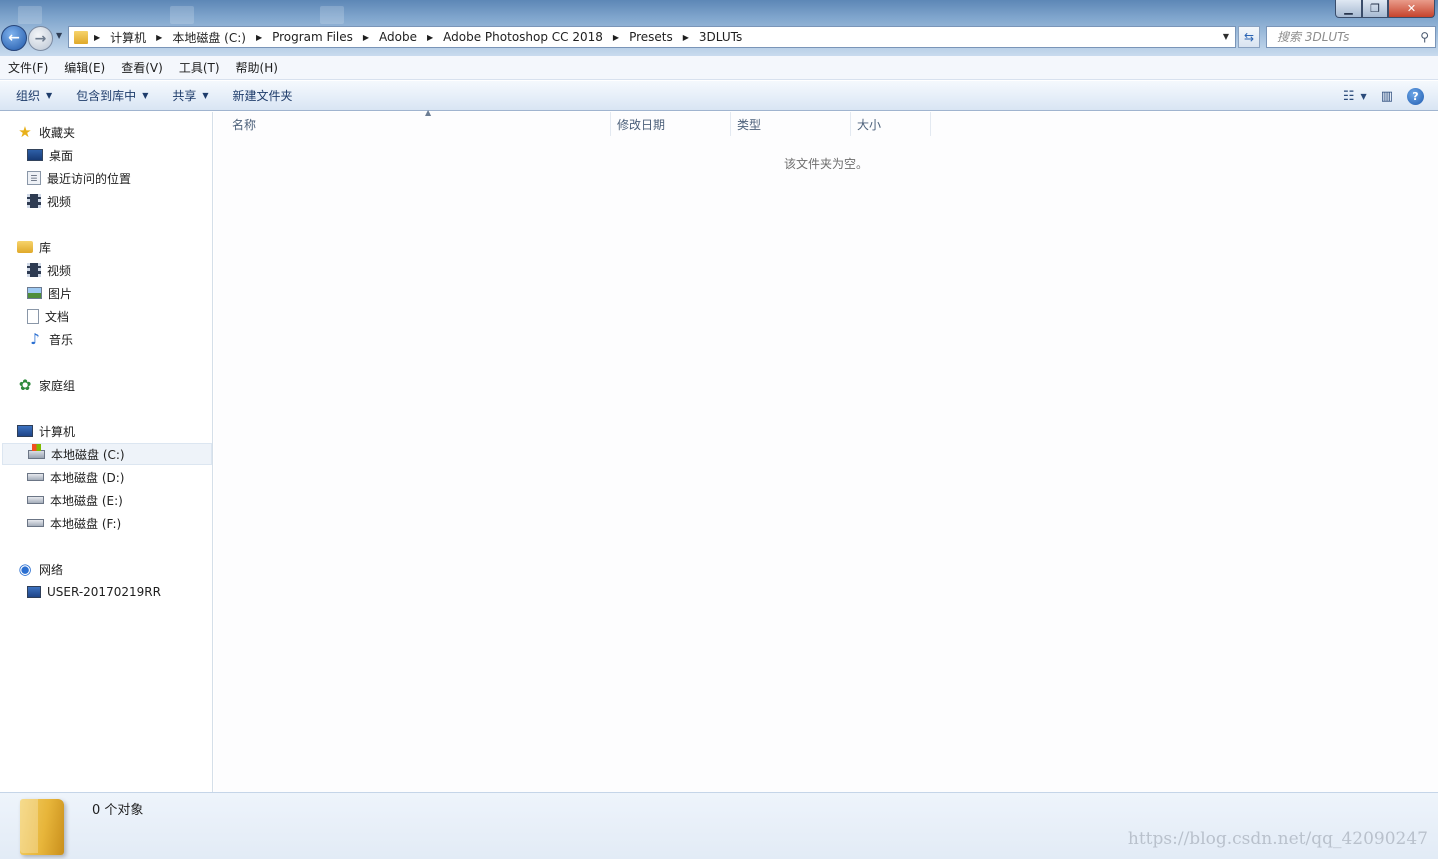 This screenshot has width=1438, height=859. Describe the element at coordinates (84, 67) in the screenshot. I see `menu-edit: 编辑(E)` at that location.